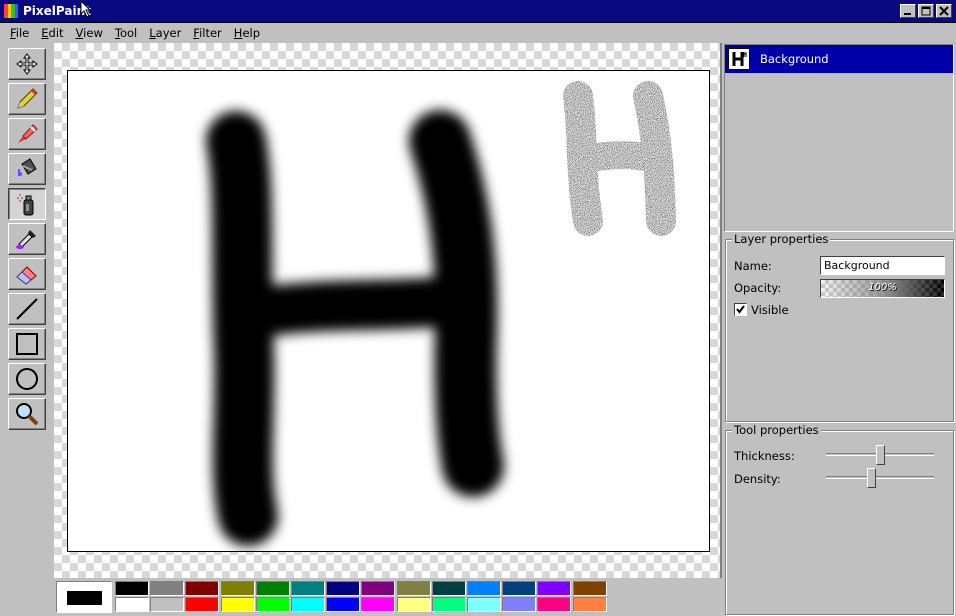 Image resolution: width=956 pixels, height=616 pixels. I want to click on layer-name: Background, so click(794, 59).